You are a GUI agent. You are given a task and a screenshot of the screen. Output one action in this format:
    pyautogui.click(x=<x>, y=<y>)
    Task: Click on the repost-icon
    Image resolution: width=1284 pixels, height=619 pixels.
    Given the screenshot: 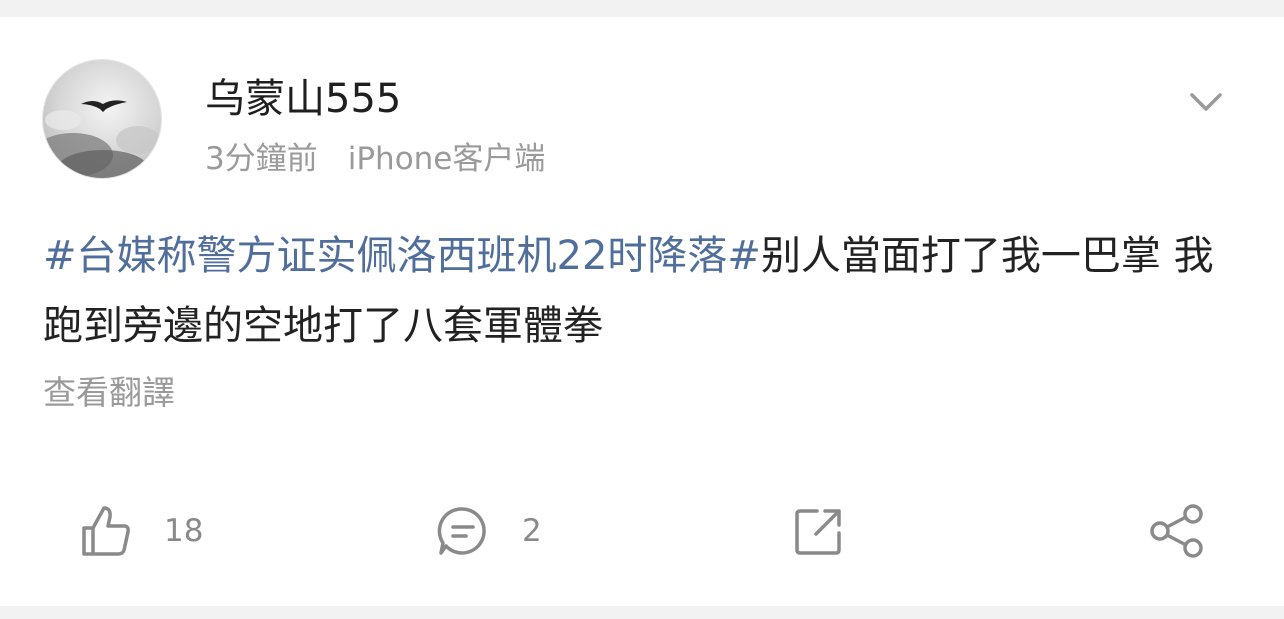 What is the action you would take?
    pyautogui.click(x=818, y=532)
    